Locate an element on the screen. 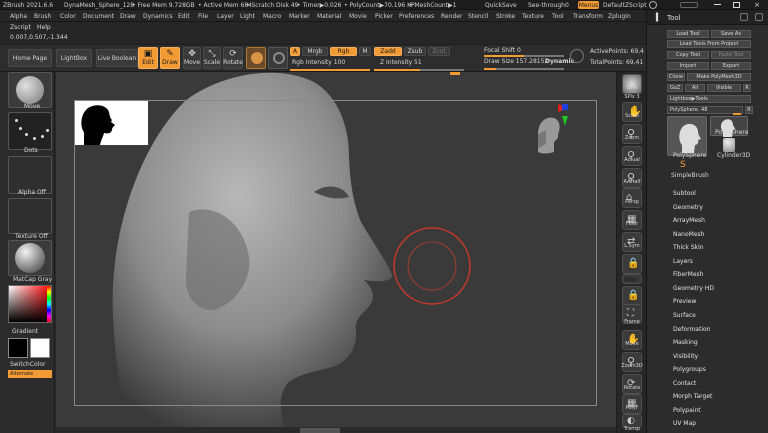 The width and height of the screenshot is (768, 433). lightbox-button: LightBox is located at coordinates (74, 58).